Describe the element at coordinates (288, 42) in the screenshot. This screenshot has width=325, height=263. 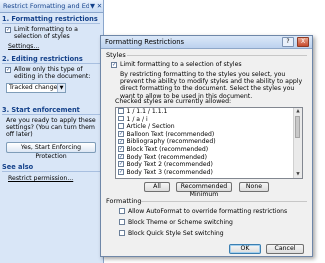
I see `help-button: ?` at that location.